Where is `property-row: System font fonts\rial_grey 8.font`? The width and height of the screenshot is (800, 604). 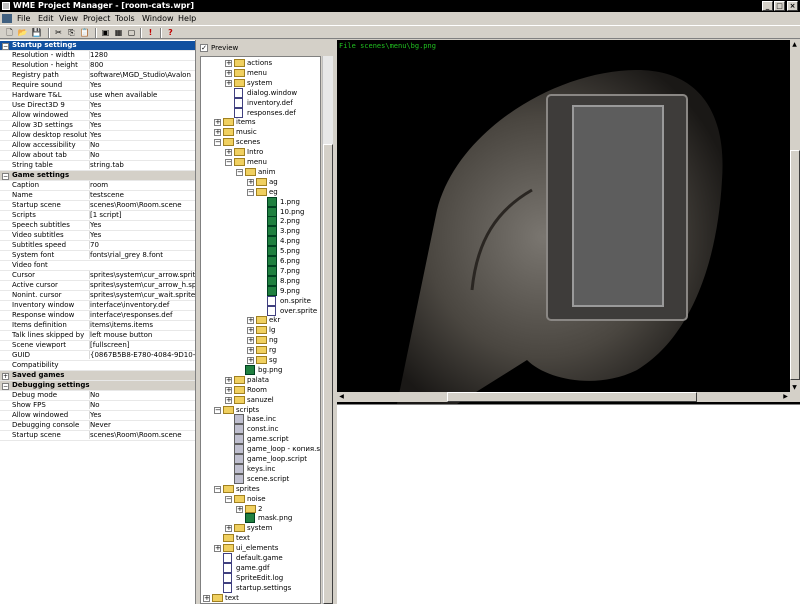
property-row: System font fonts\rial_grey 8.font is located at coordinates (97, 256).